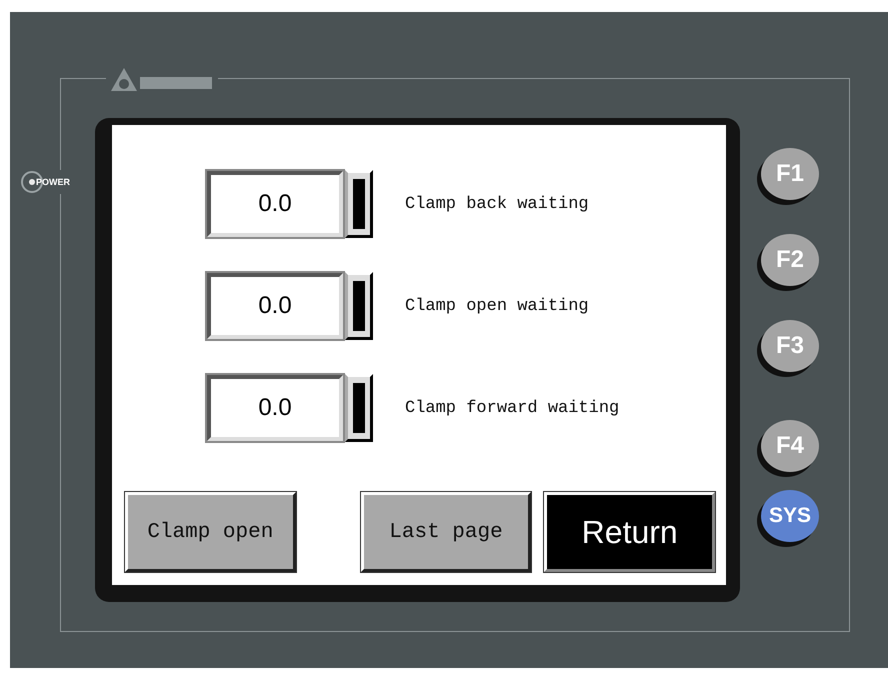  What do you see at coordinates (512, 408) in the screenshot?
I see `row-label: Clamp forward waiting` at bounding box center [512, 408].